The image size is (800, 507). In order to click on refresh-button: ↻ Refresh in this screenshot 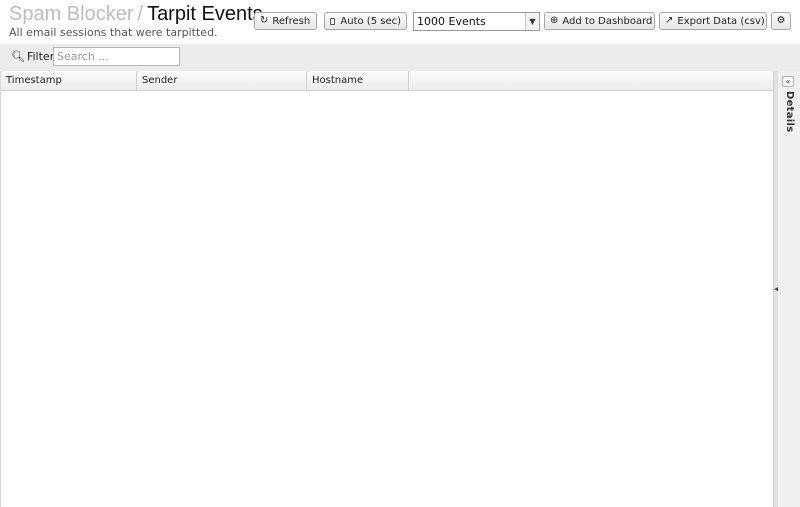, I will do `click(285, 21)`.